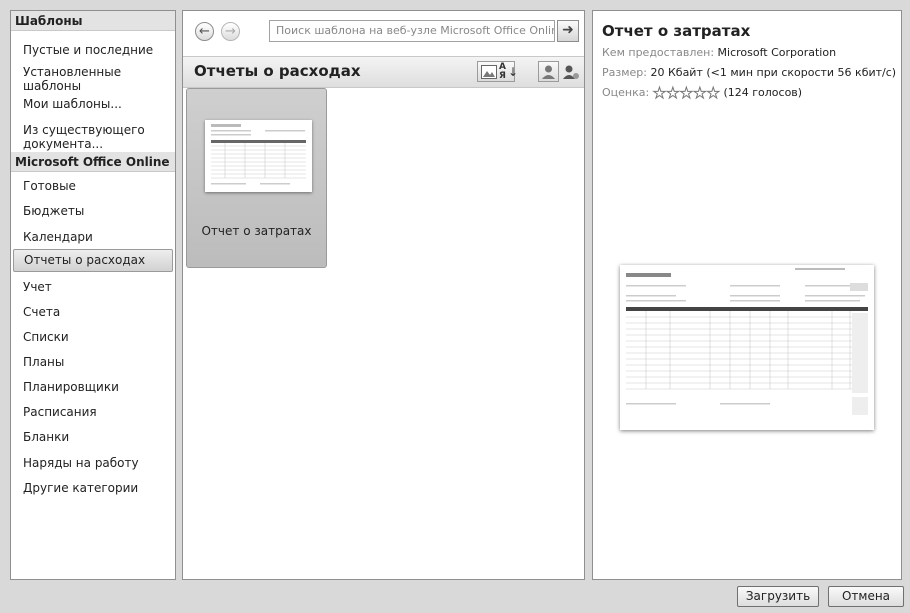 The image size is (910, 613). I want to click on sidebar-item-accounting: Учет, so click(93, 287).